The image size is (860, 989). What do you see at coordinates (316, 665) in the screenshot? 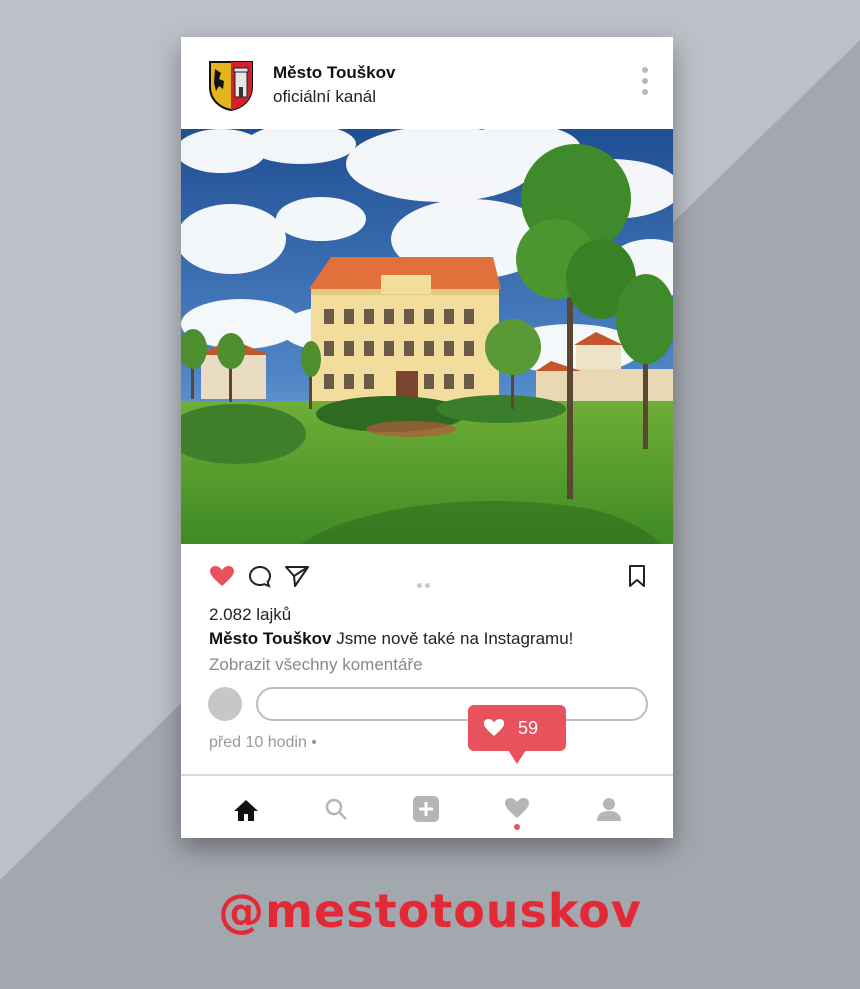
I see `view-all-comments-link: Zobrazit všechny komentáře` at bounding box center [316, 665].